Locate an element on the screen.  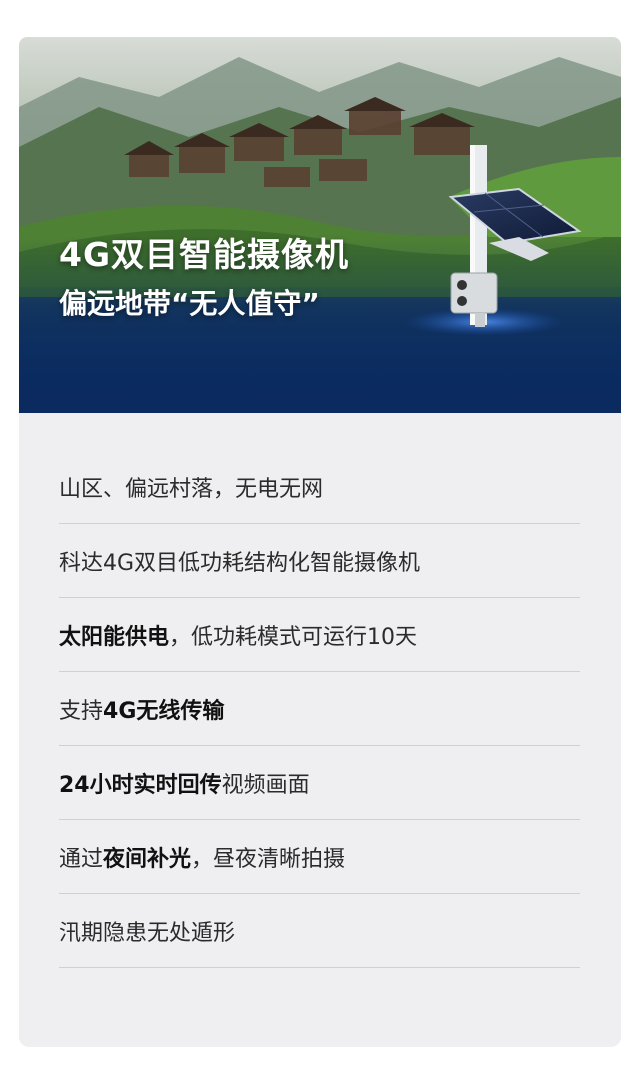
feature-item: 科达4G双目低功耗结构化智能摄像机 is located at coordinates (319, 561).